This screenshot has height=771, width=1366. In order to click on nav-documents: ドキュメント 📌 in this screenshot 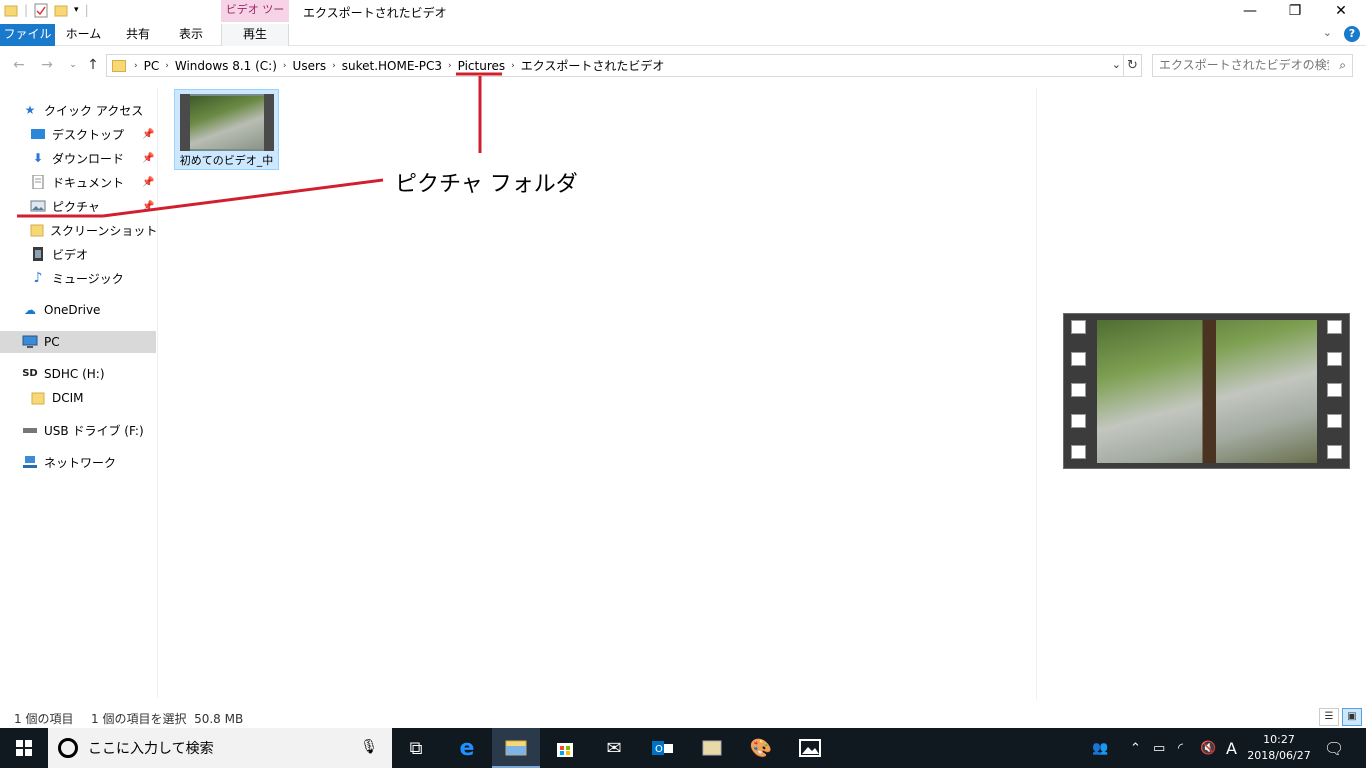, I will do `click(93, 182)`.